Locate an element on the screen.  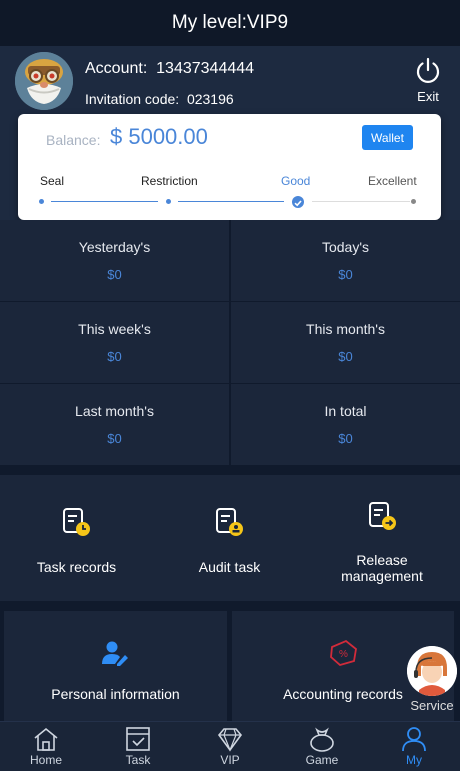
user-edit-icon is located at coordinates (115, 653).